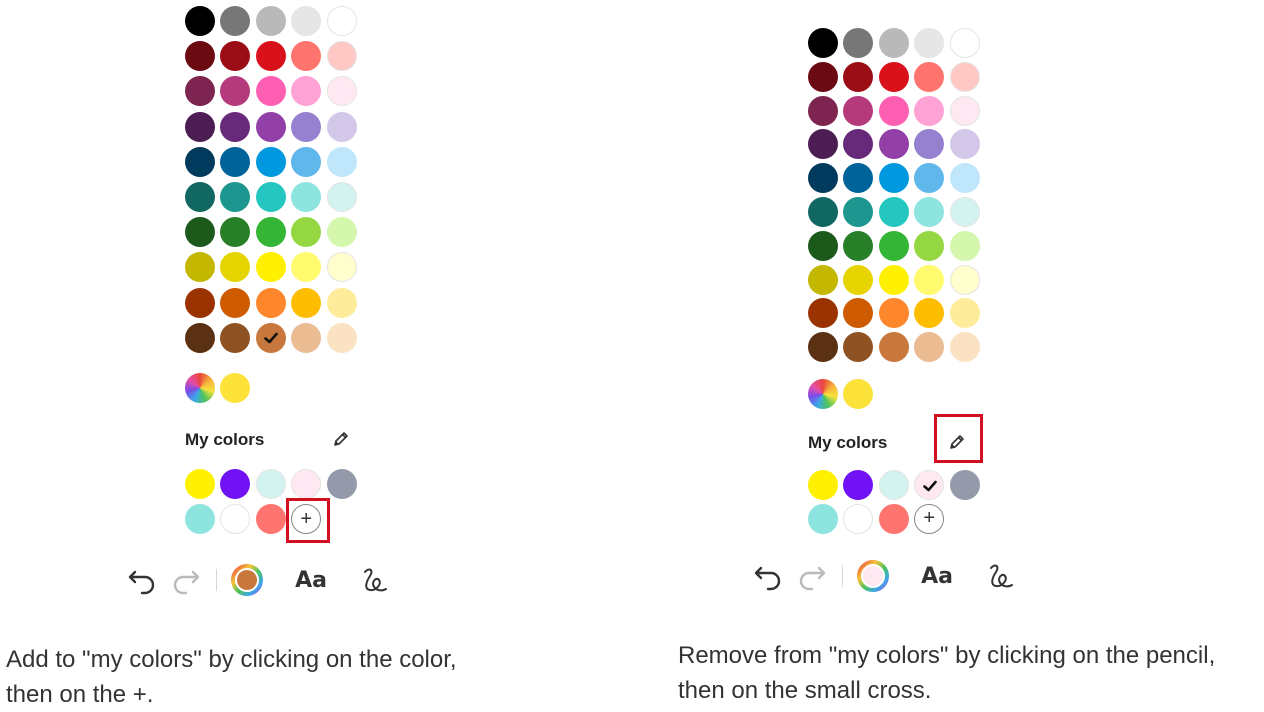  What do you see at coordinates (812, 576) in the screenshot?
I see `redo-button` at bounding box center [812, 576].